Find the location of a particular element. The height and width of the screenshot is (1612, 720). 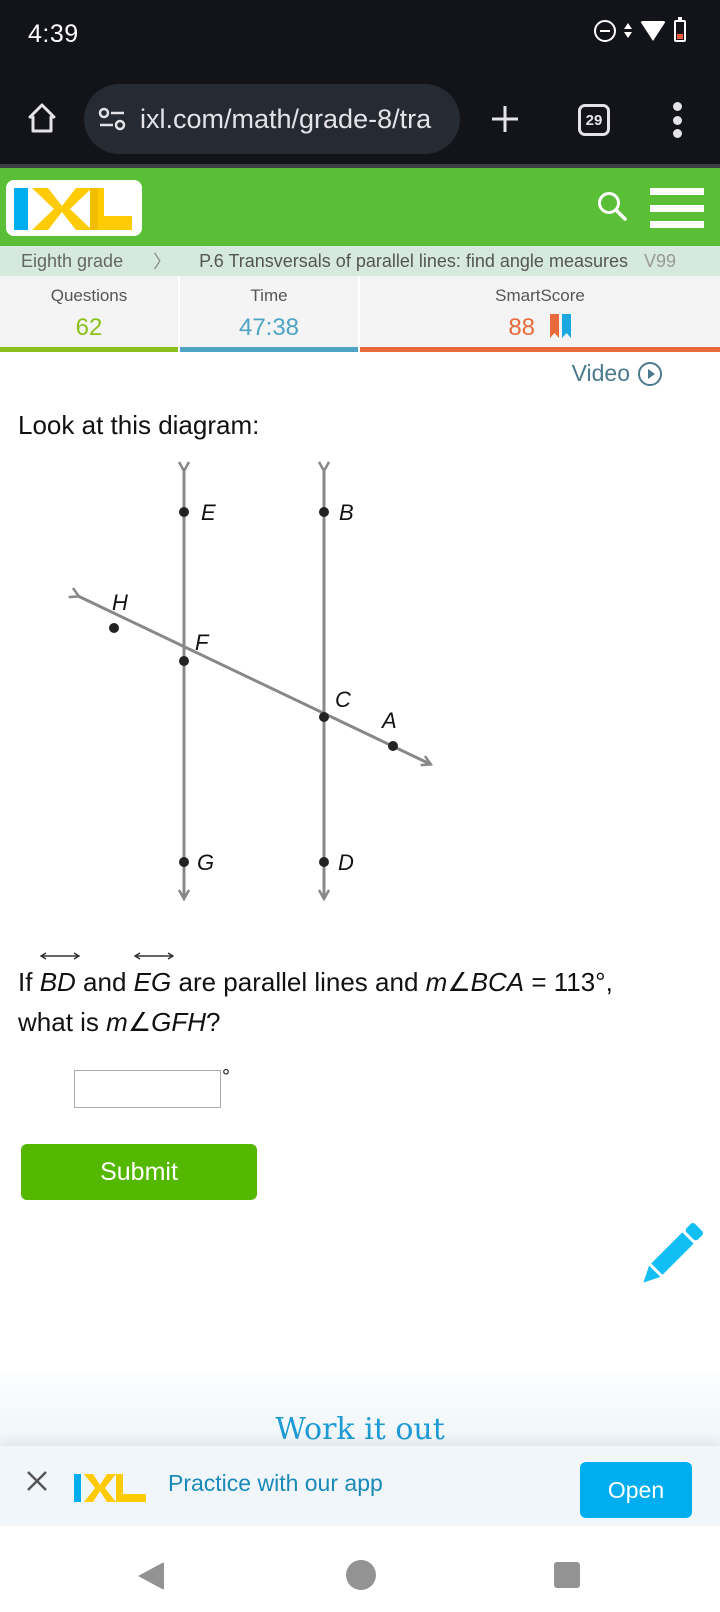

app-banner: Practice with our app Open is located at coordinates (360, 1486).